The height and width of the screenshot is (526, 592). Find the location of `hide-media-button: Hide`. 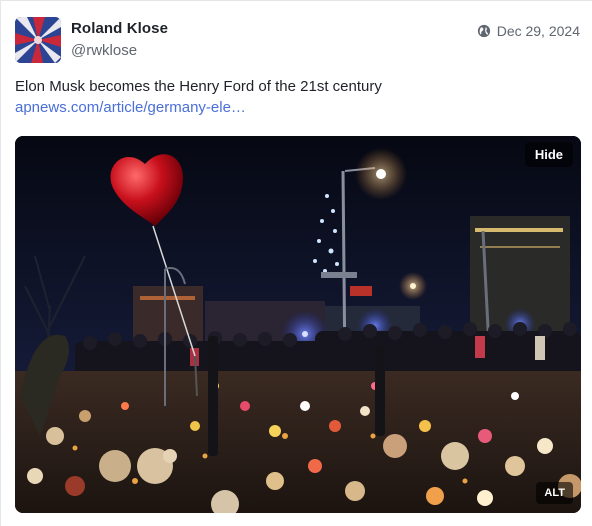

hide-media-button: Hide is located at coordinates (548, 154).